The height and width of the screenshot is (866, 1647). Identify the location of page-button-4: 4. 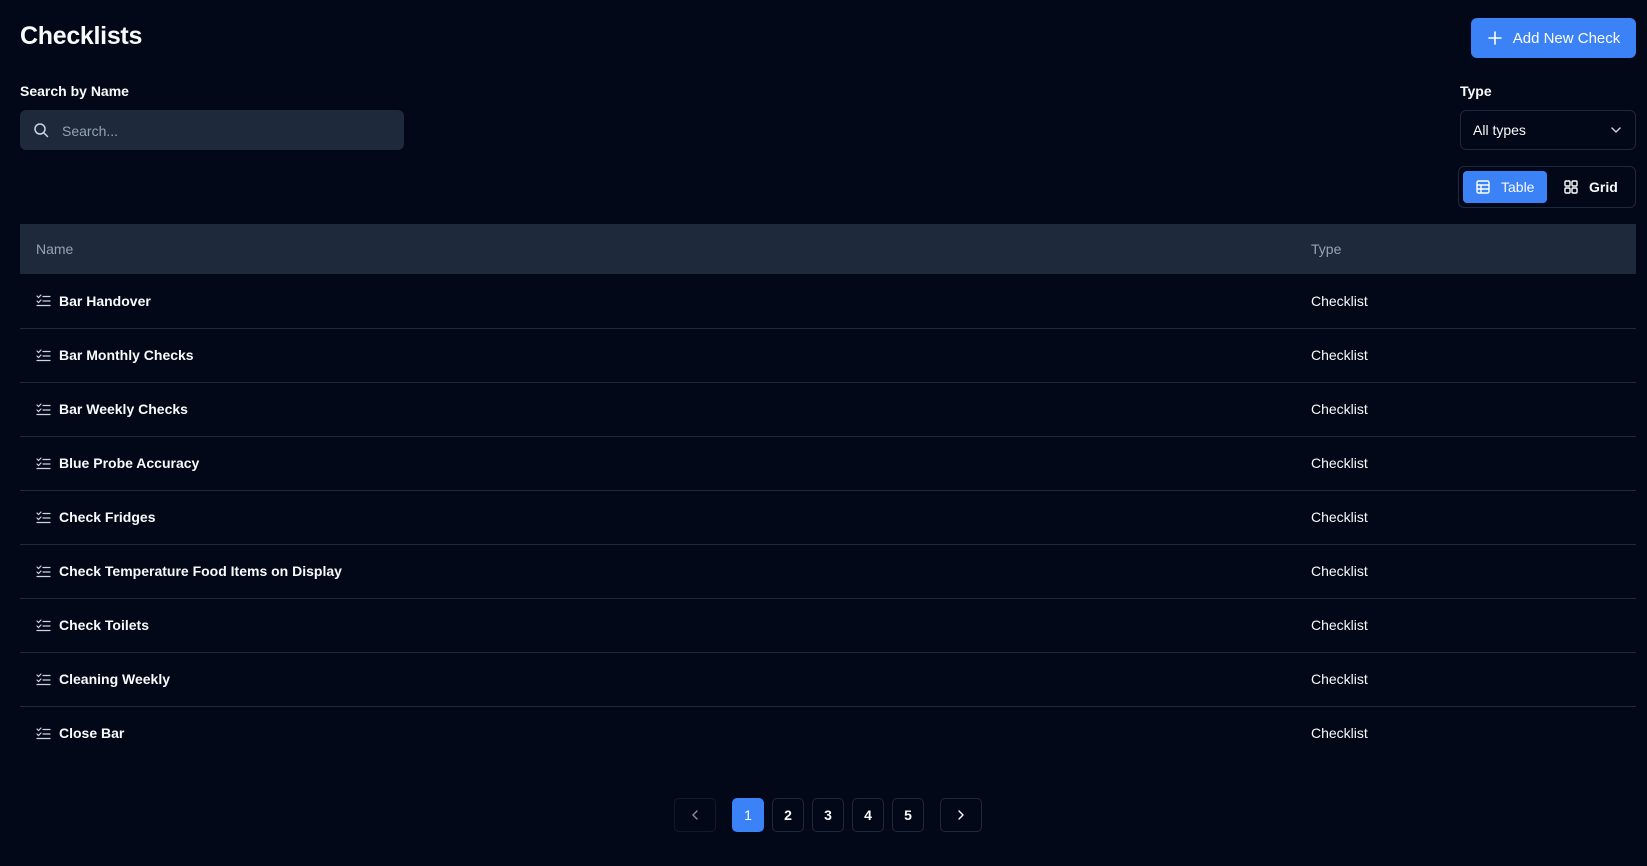
(868, 815).